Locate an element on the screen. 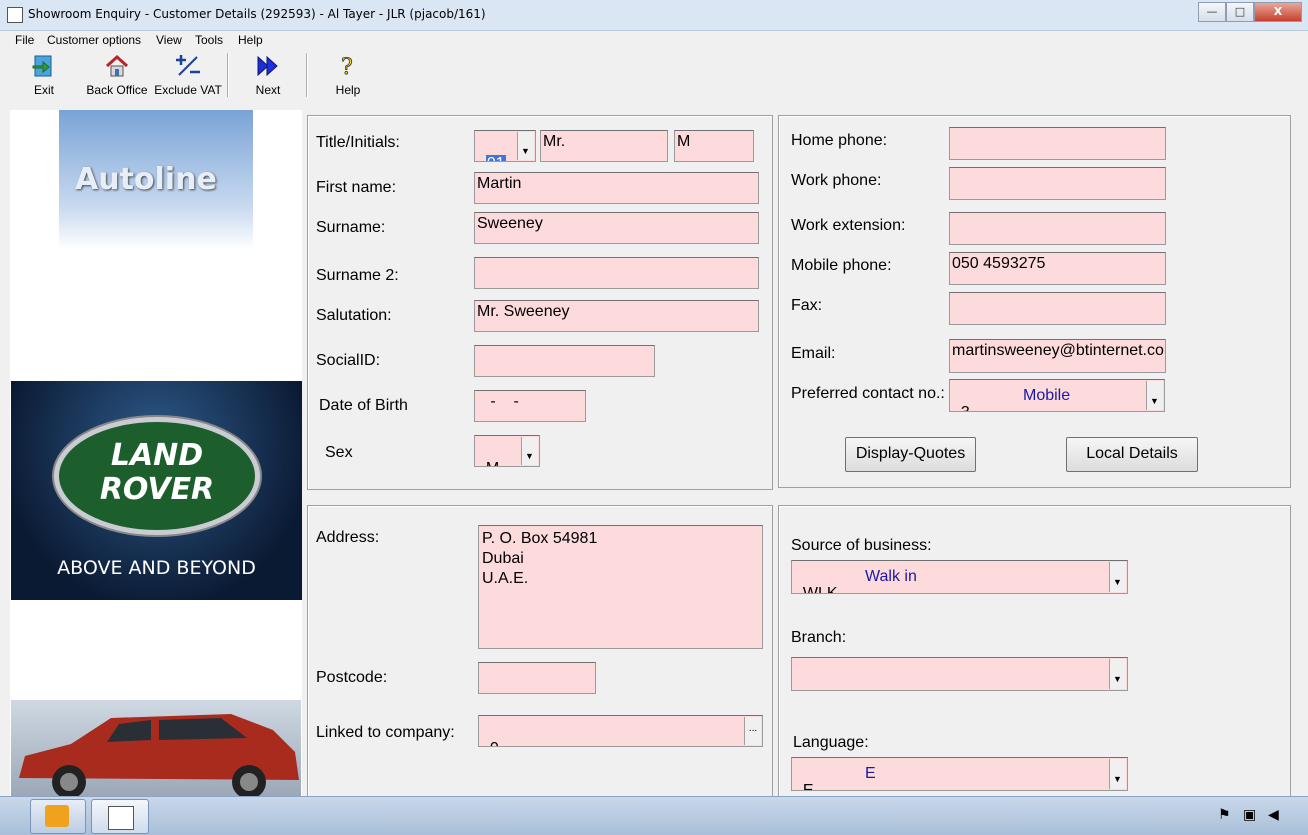 The image size is (1308, 835). outlook-icon is located at coordinates (57, 816).